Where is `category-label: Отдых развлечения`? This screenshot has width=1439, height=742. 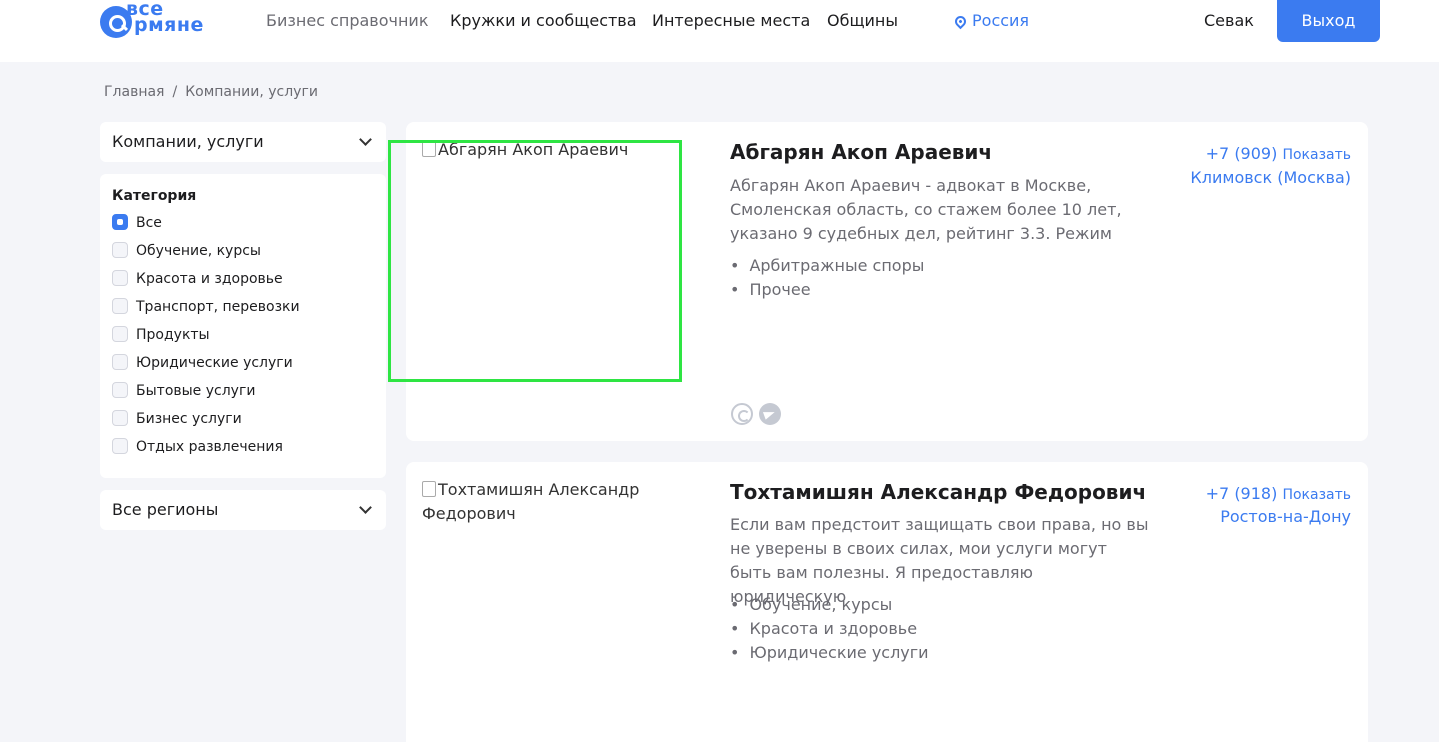
category-label: Отдых развлечения is located at coordinates (209, 447).